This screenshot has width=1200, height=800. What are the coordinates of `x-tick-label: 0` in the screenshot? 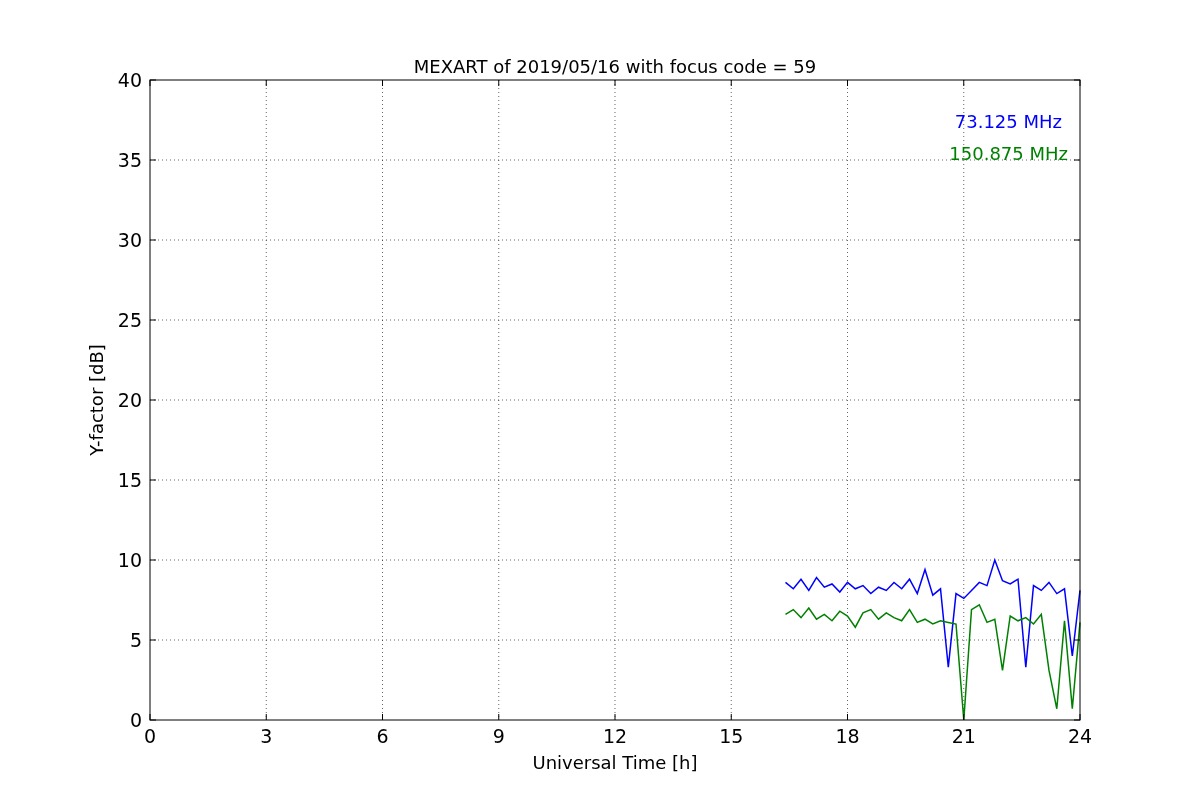 It's located at (150, 736).